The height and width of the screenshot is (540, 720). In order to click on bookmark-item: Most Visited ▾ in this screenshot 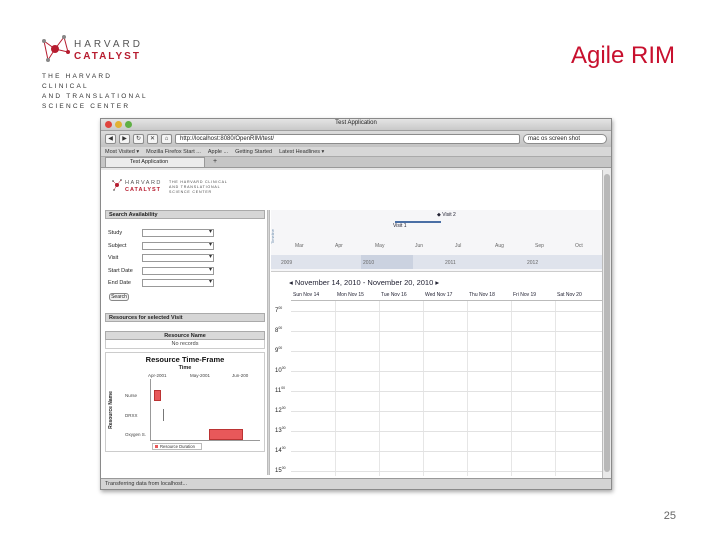, I will do `click(122, 151)`.